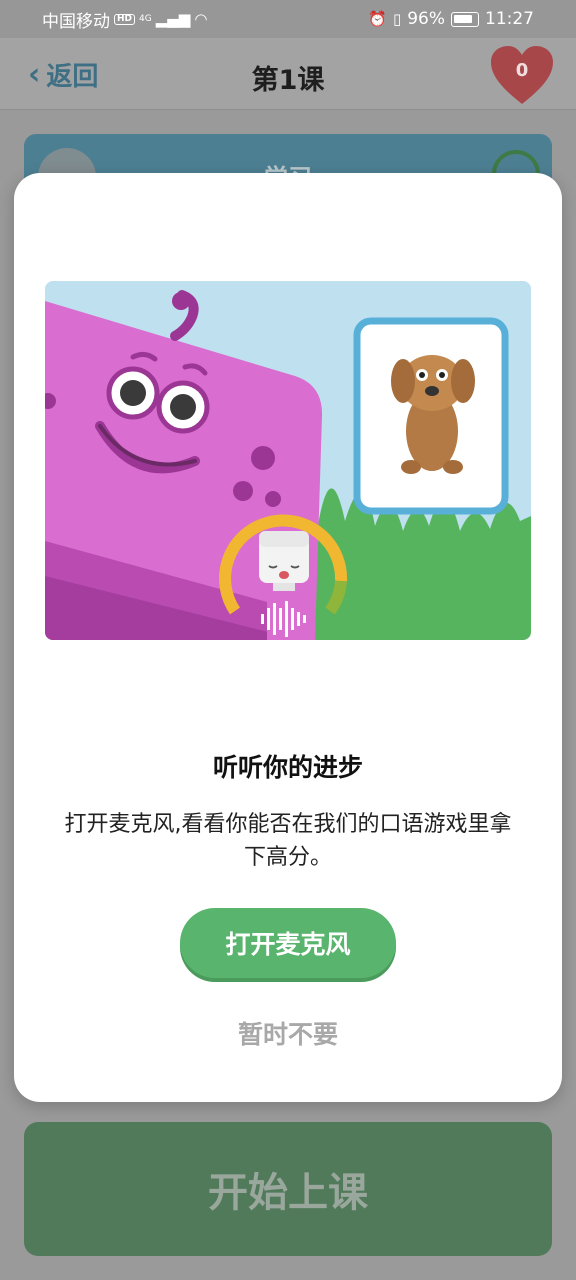  What do you see at coordinates (288, 943) in the screenshot?
I see `enable-microphone-button: 打开麦克风` at bounding box center [288, 943].